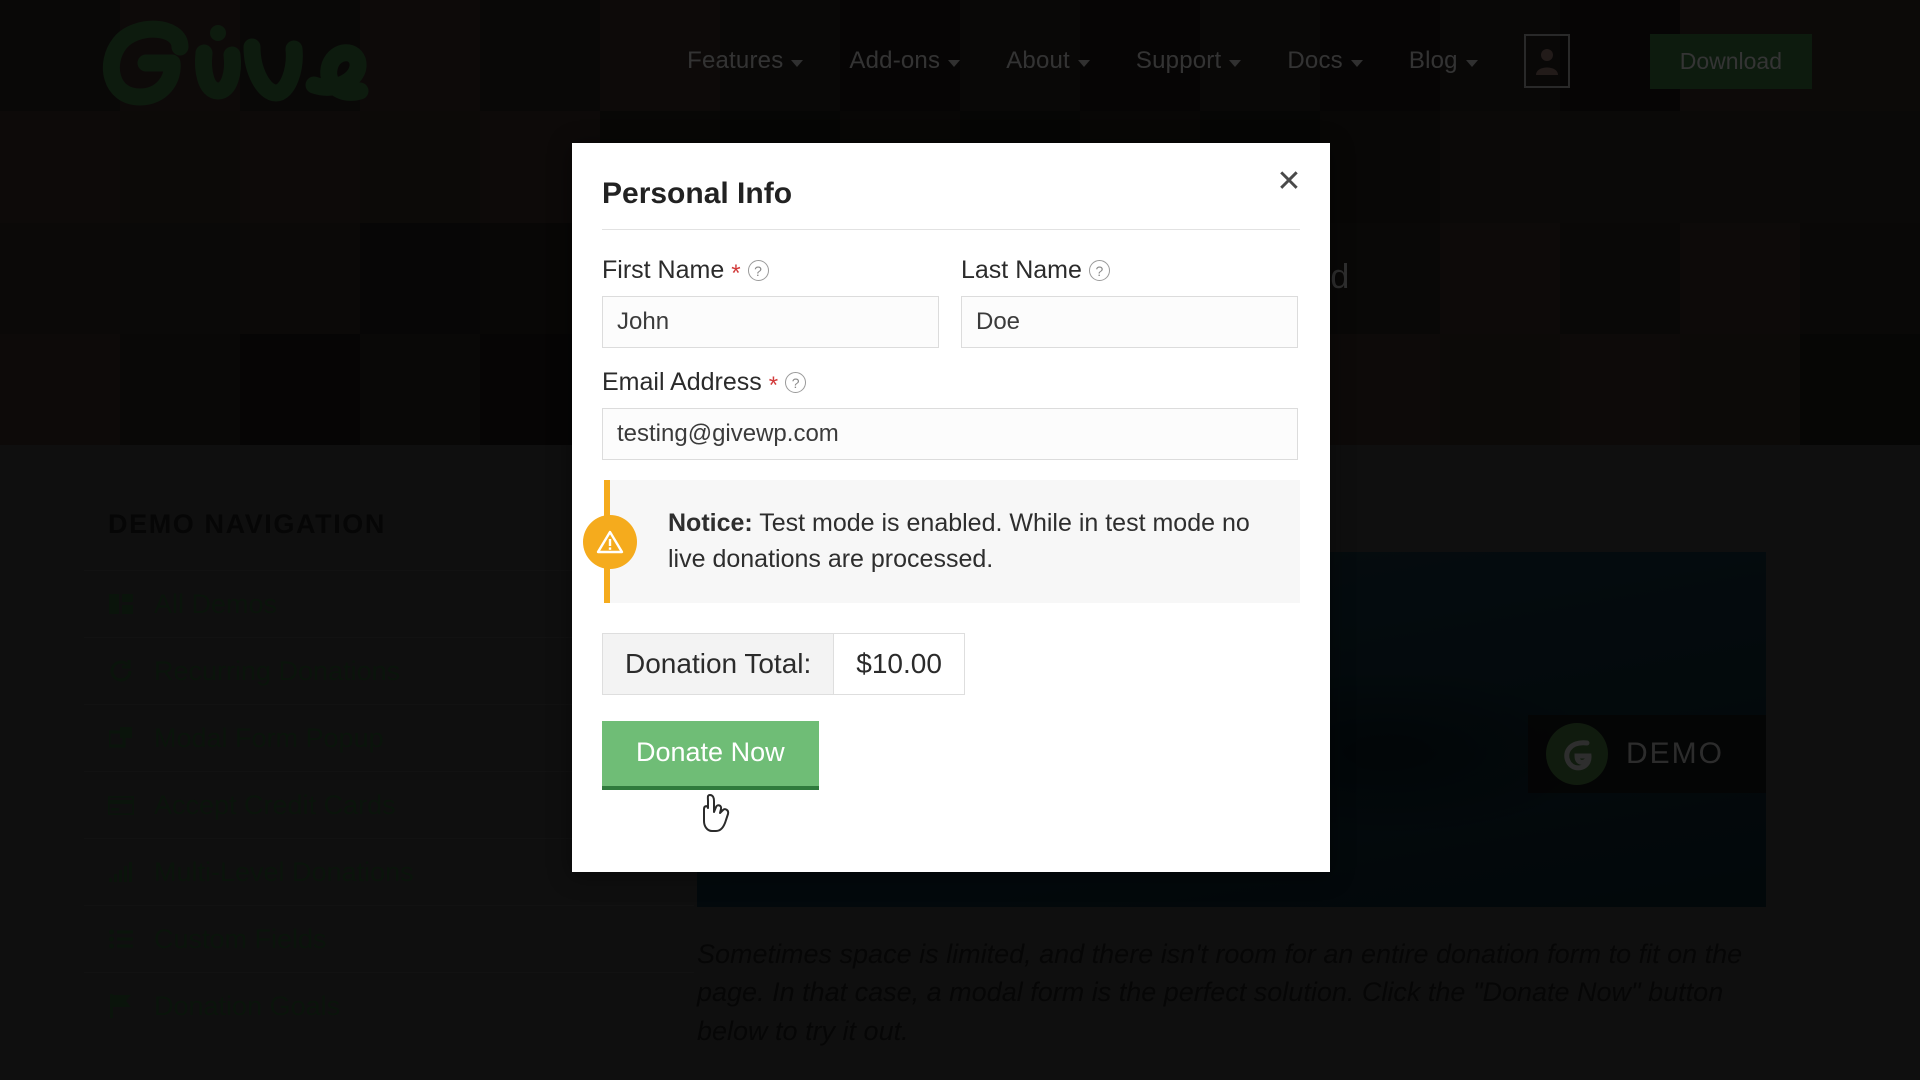  Describe the element at coordinates (770, 322) in the screenshot. I see `first-name-input` at that location.